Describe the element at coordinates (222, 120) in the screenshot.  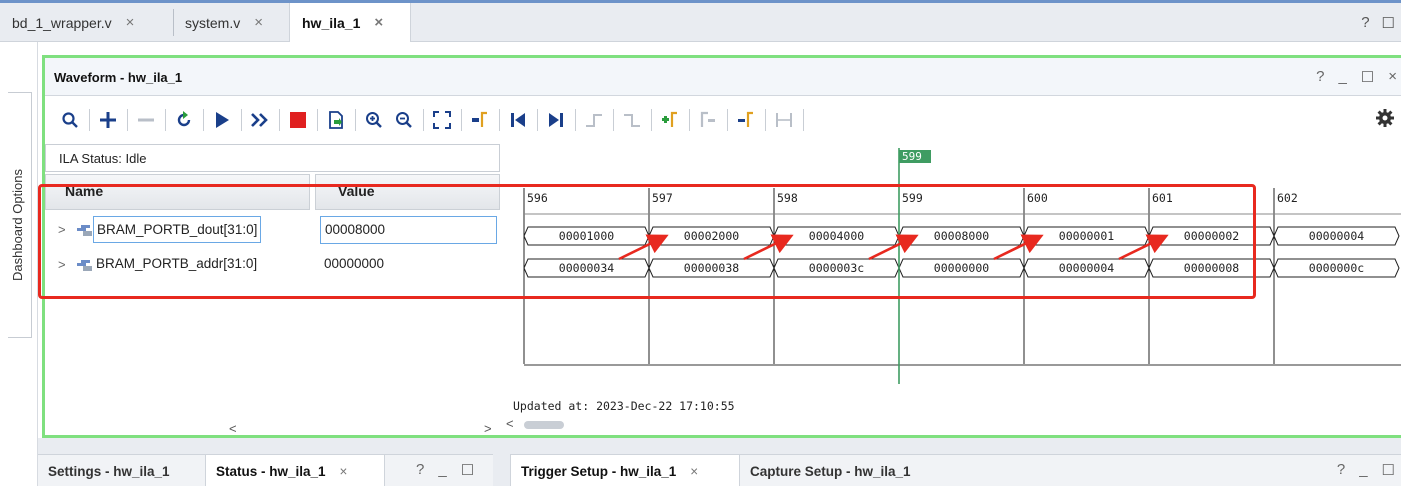
I see `run-icon` at that location.